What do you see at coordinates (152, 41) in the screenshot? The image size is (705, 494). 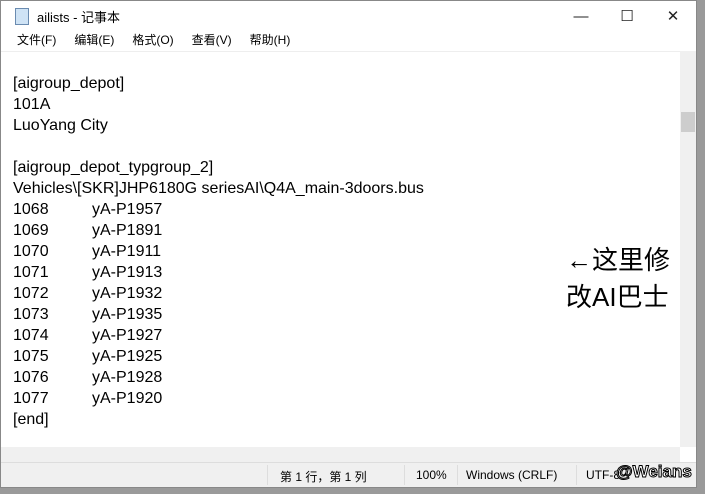 I see `menu-format: 格式(O)` at bounding box center [152, 41].